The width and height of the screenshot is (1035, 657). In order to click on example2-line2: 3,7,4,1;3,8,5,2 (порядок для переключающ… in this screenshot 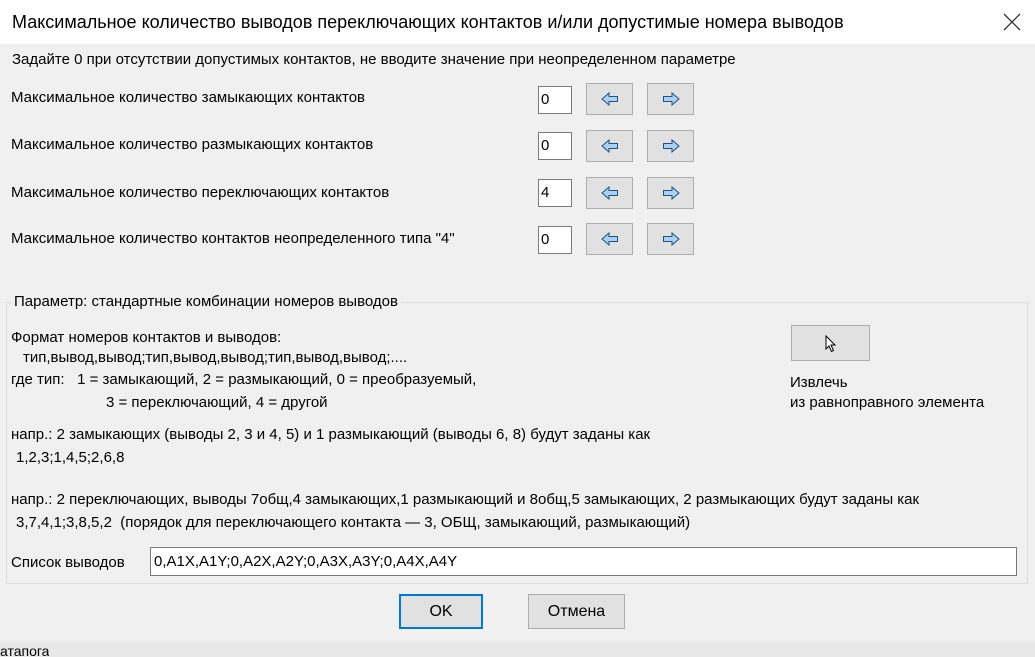, I will do `click(353, 522)`.